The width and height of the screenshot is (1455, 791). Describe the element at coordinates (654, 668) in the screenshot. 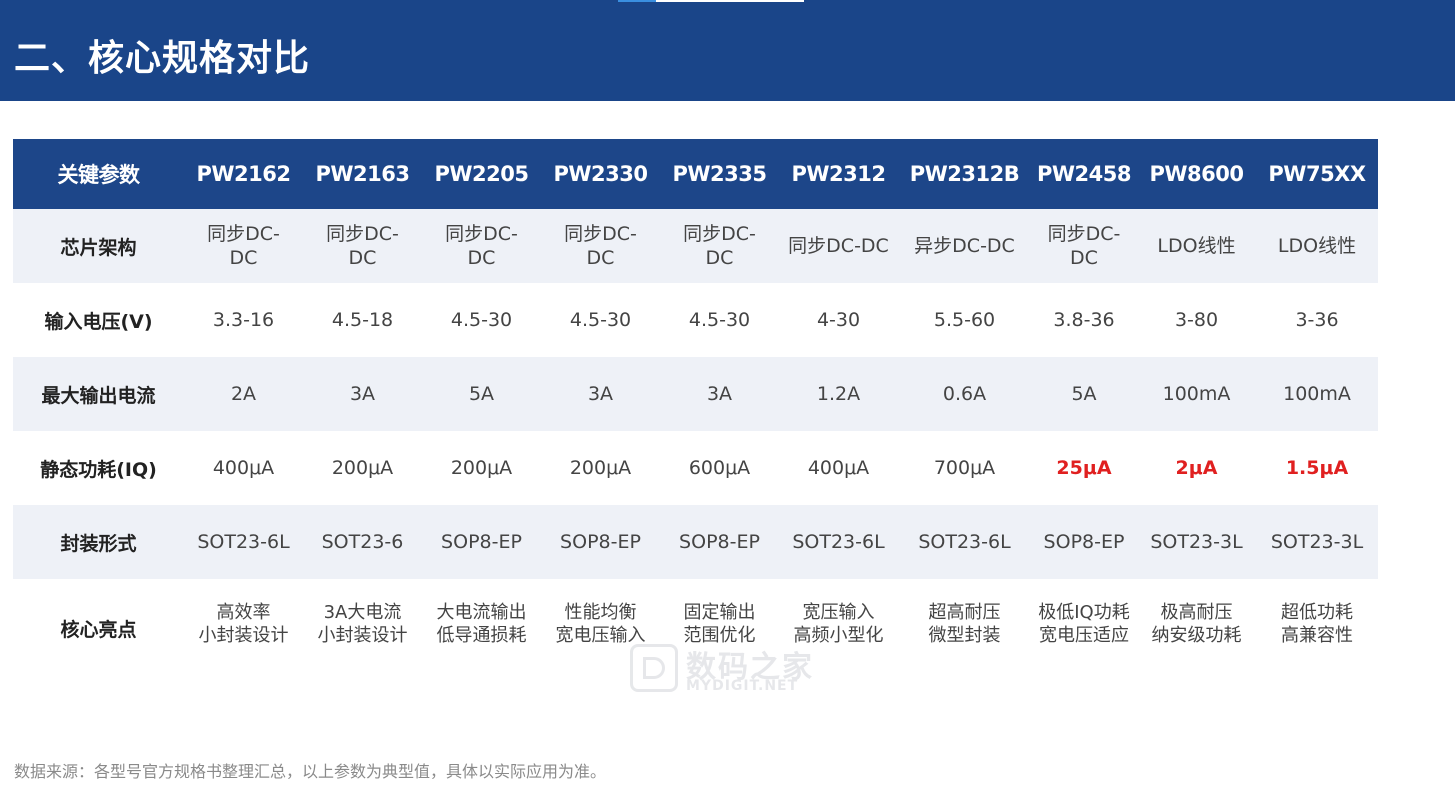

I see `watermark-logo-icon` at that location.